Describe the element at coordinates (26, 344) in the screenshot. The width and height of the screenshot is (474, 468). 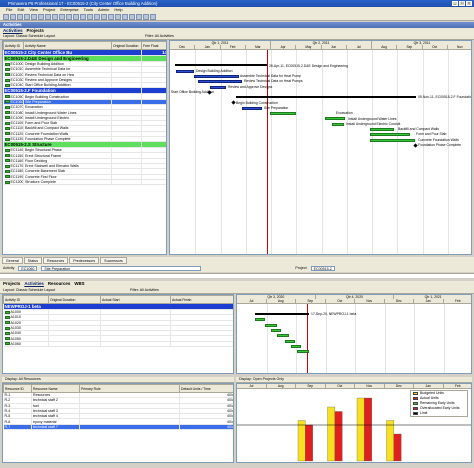
I see `activity-id: A1060` at that location.